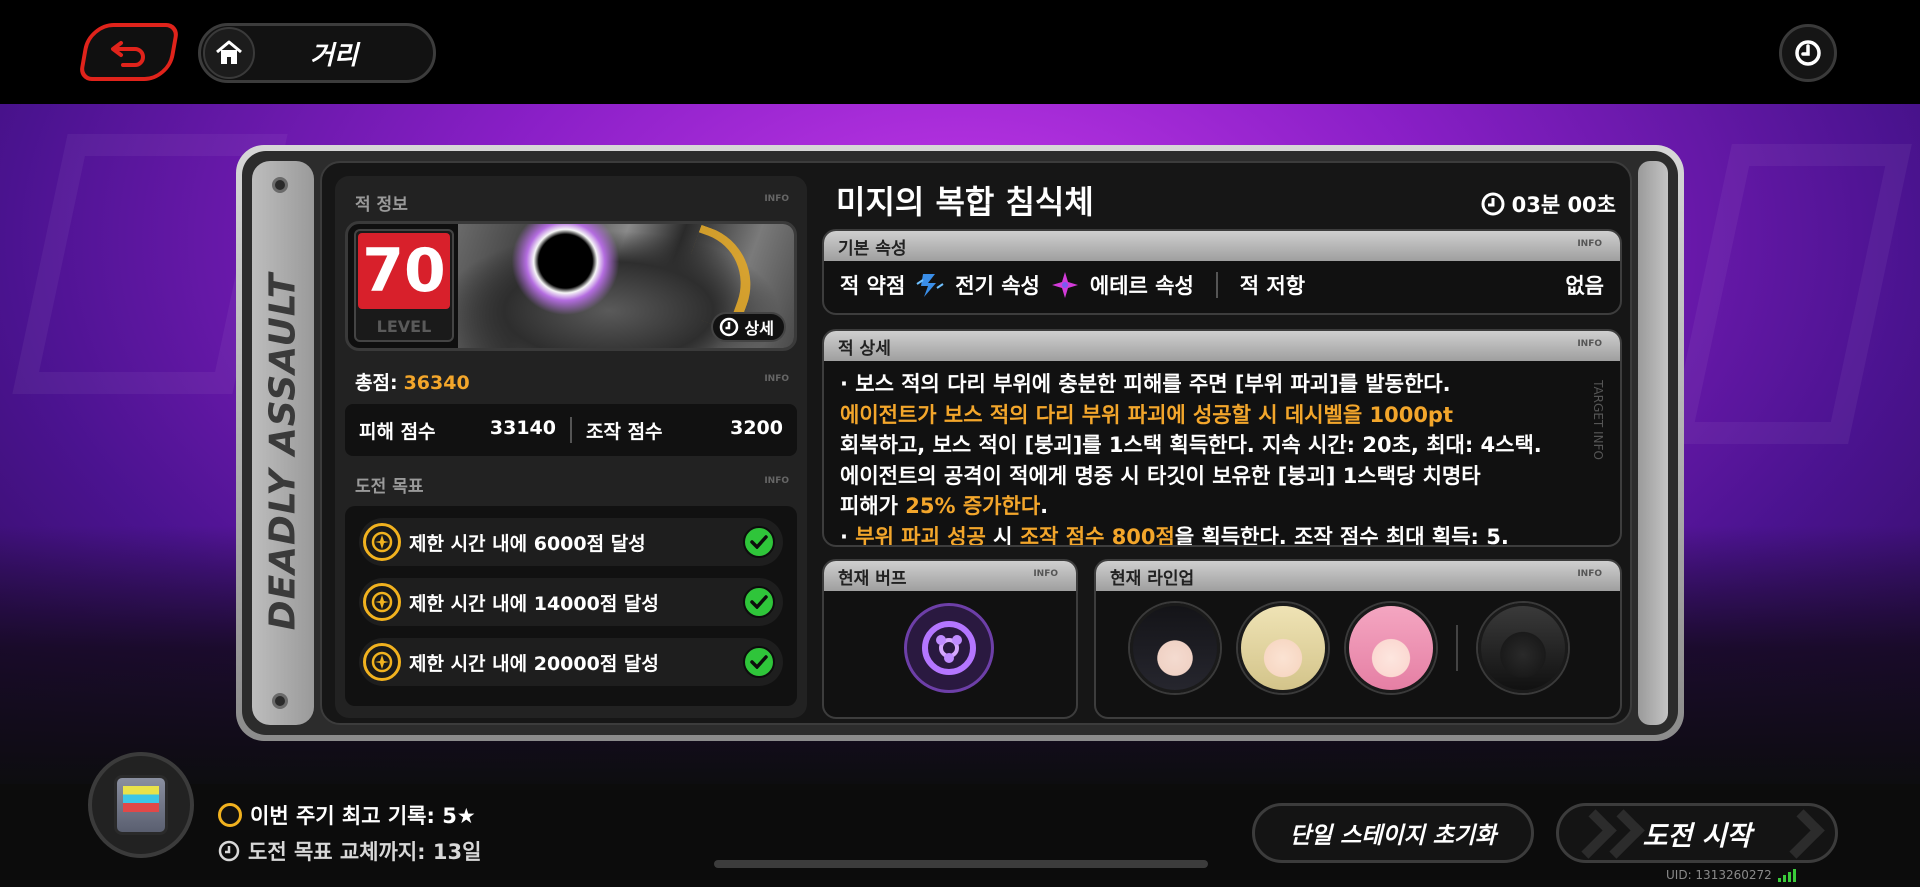 This screenshot has width=1920, height=887. I want to click on timer-button, so click(1808, 53).